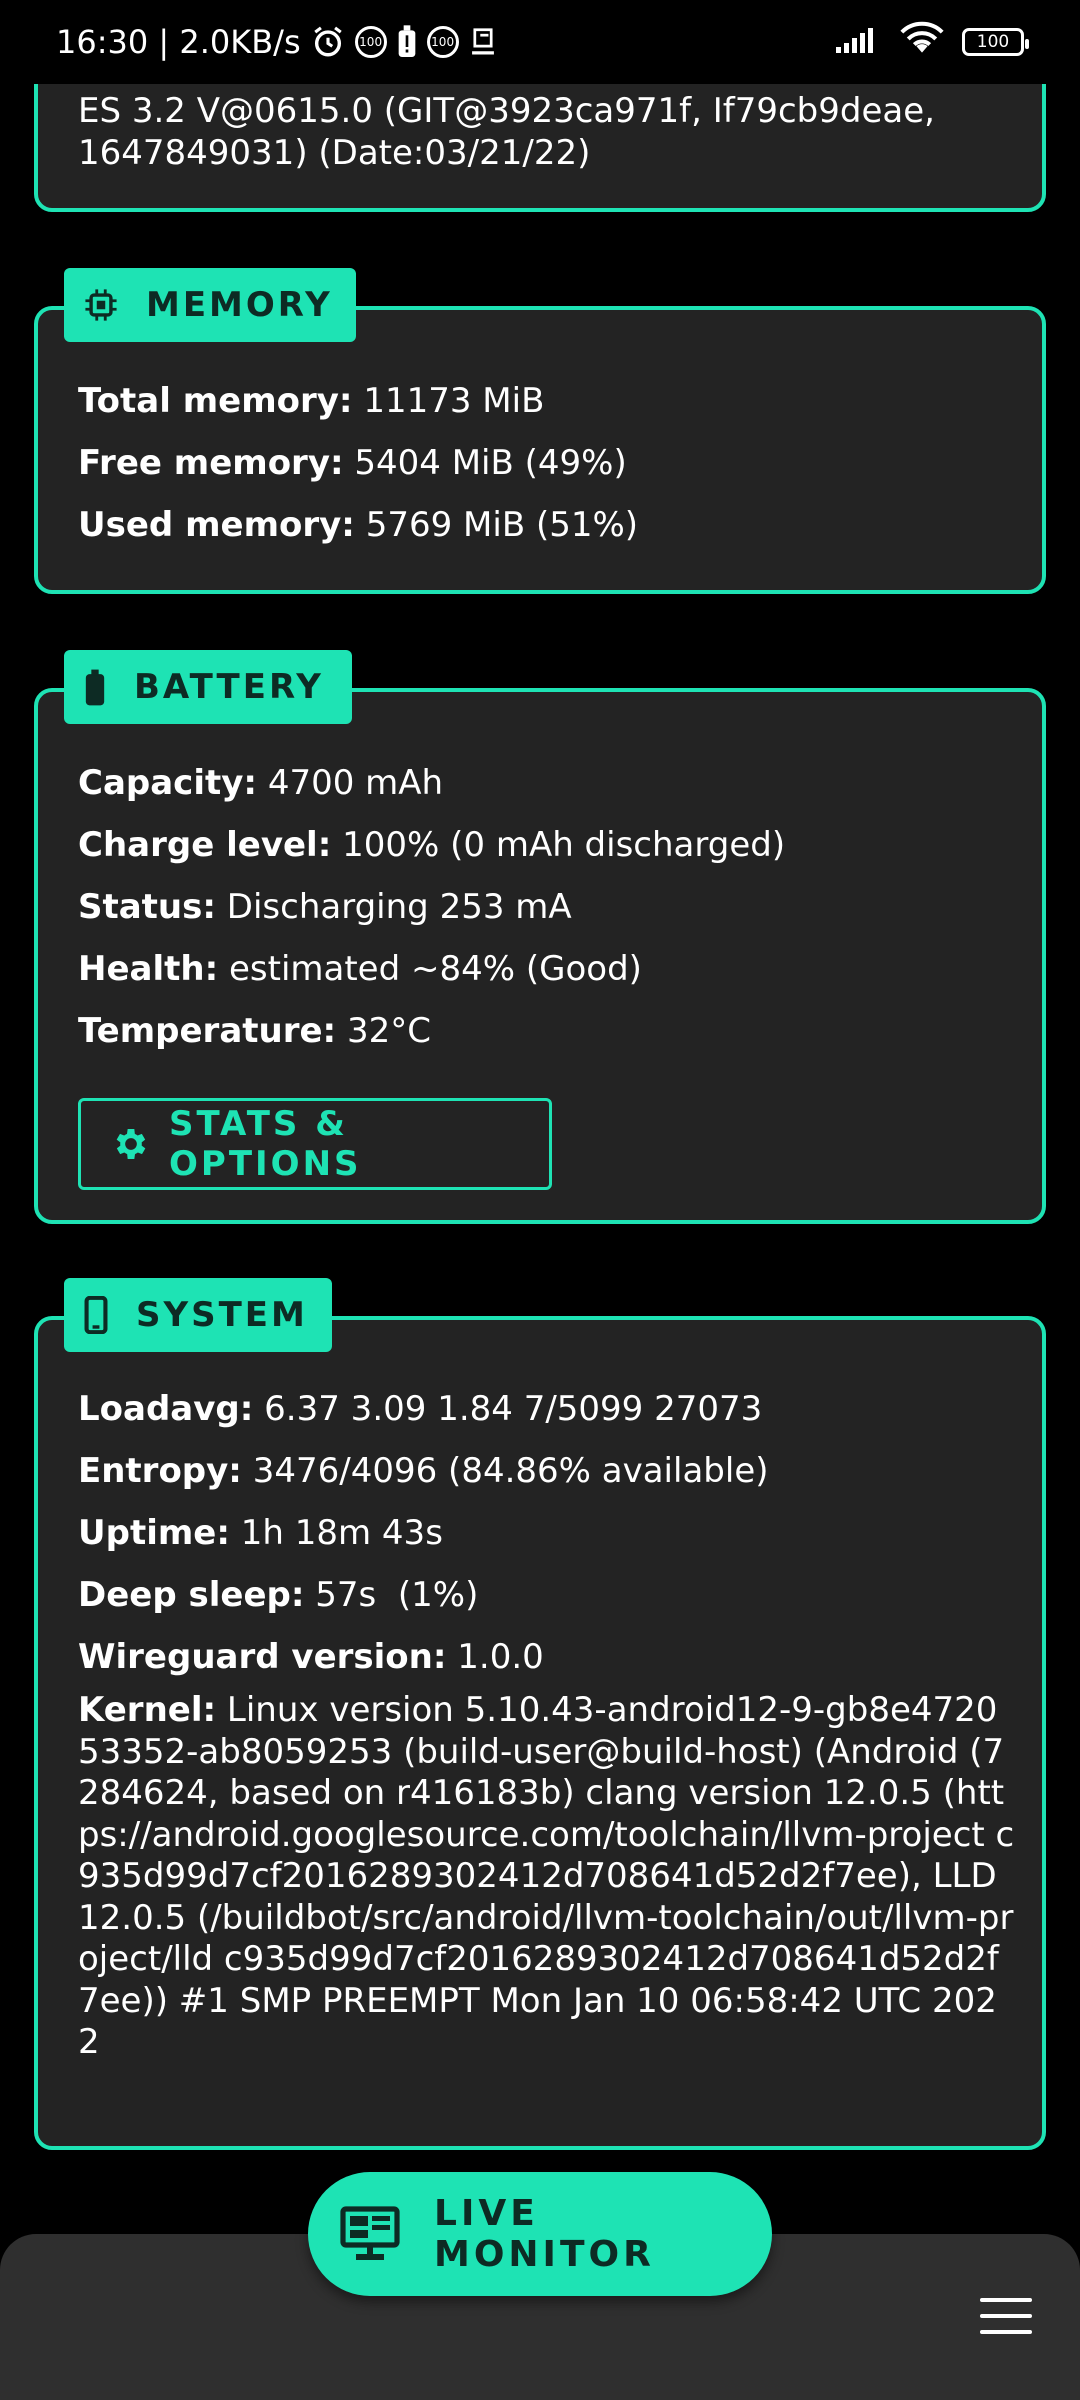 Image resolution: width=1080 pixels, height=2400 pixels. Describe the element at coordinates (147, 1710) in the screenshot. I see `kernel-label: Kernel:` at that location.